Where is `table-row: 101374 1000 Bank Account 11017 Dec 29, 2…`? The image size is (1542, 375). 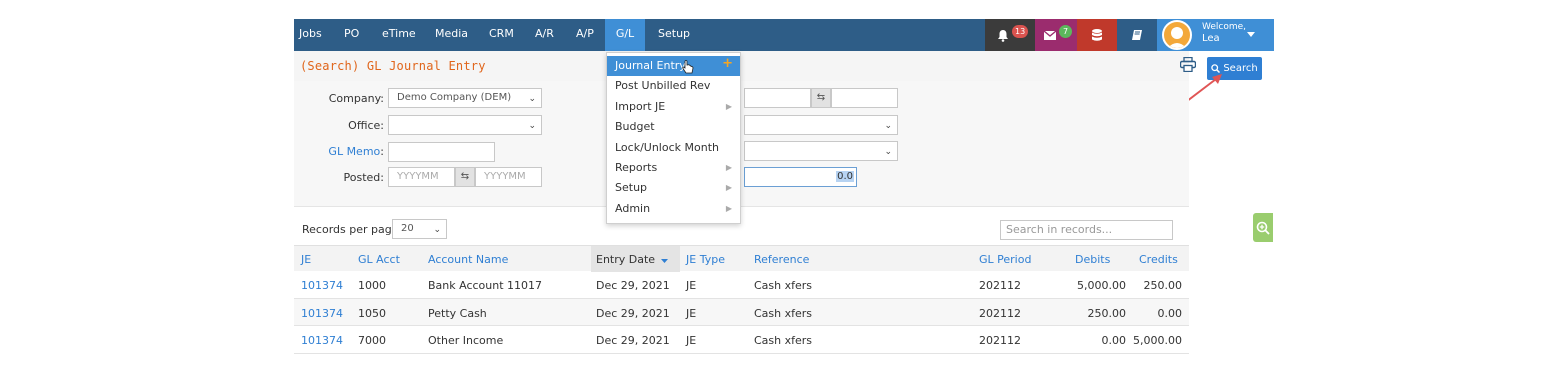 table-row: 101374 1000 Bank Account 11017 Dec 29, 2… is located at coordinates (741, 285).